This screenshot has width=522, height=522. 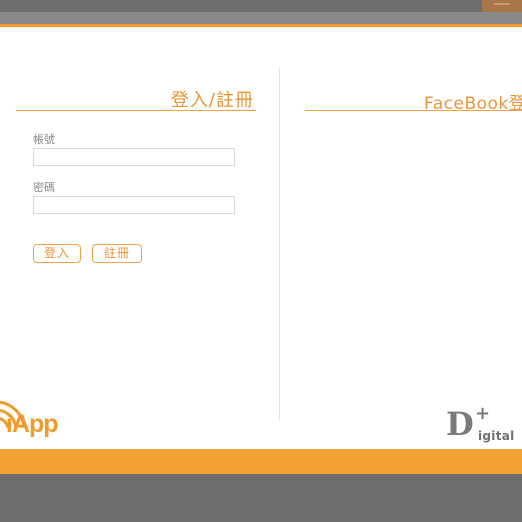 I want to click on digital-logo-plus: +, so click(x=483, y=413).